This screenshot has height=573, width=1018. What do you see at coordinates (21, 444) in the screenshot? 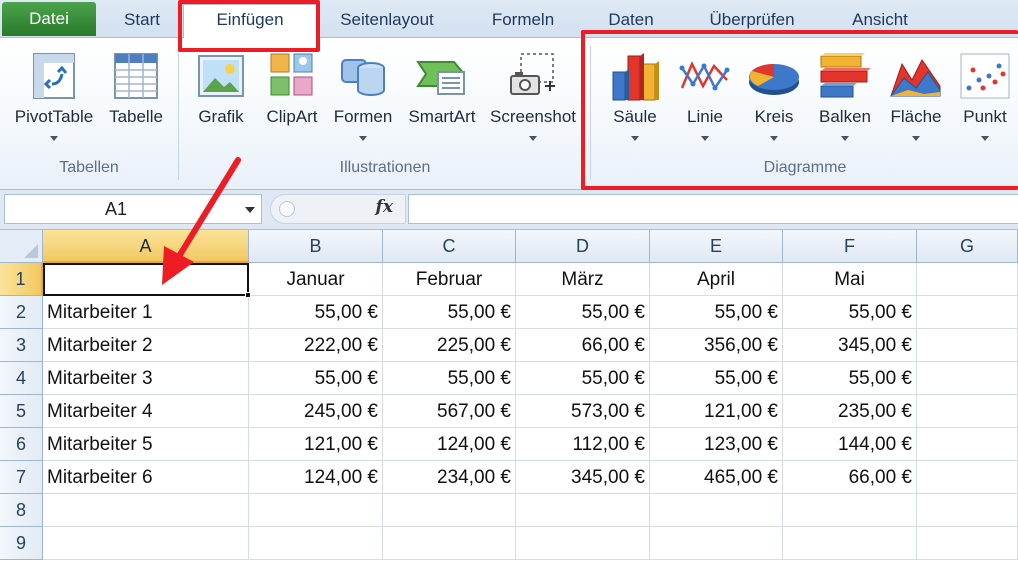
I see `row-header: 6` at bounding box center [21, 444].